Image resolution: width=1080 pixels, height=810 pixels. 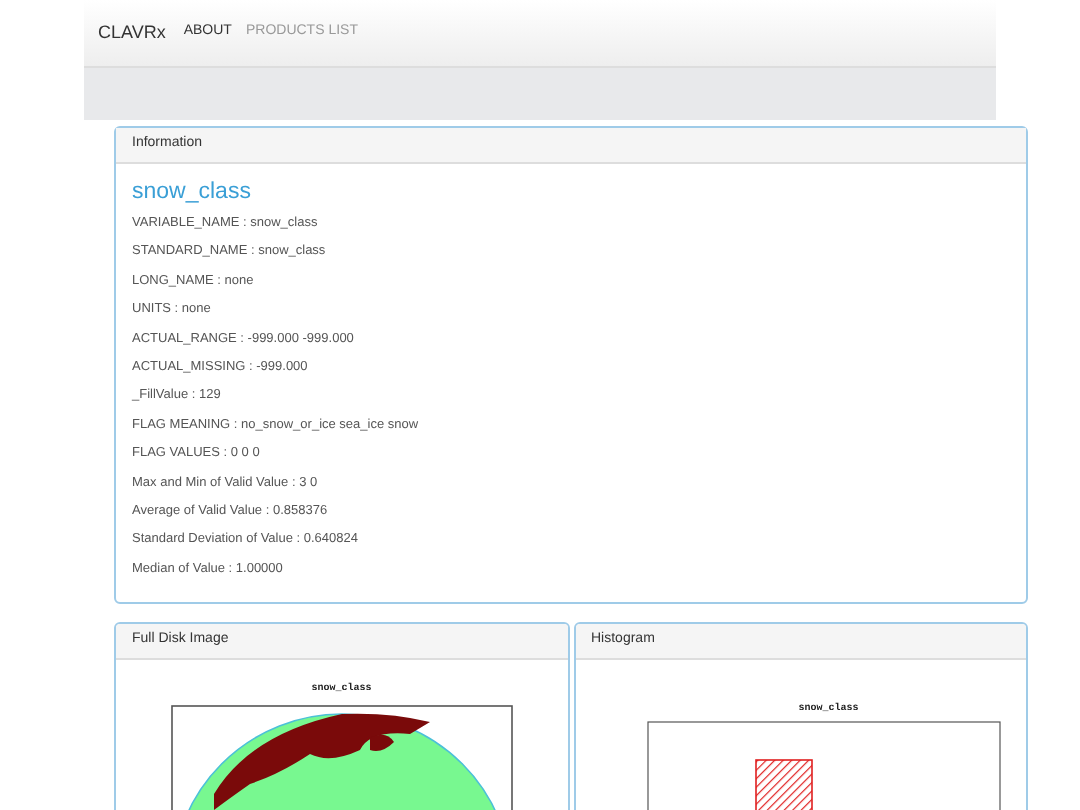 I want to click on variable-title: snow_class, so click(x=192, y=192).